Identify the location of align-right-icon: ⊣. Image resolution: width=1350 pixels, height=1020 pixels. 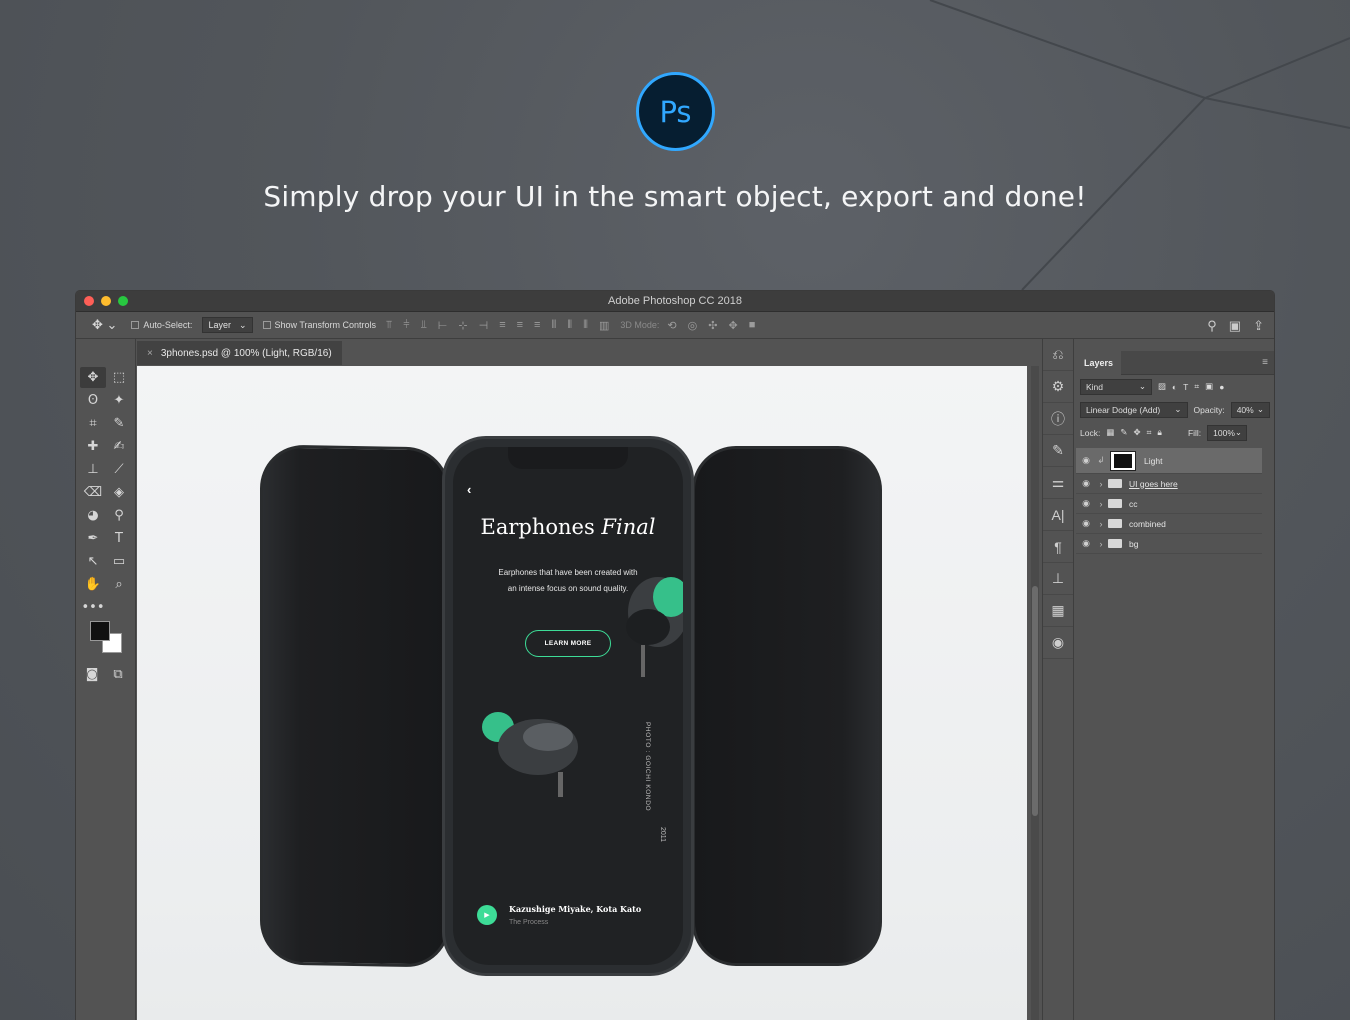
(484, 325).